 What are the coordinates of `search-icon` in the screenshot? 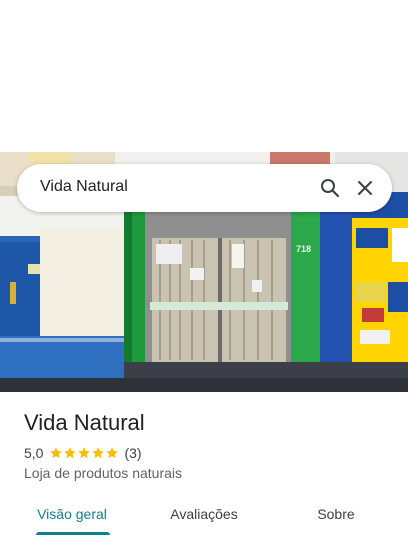 It's located at (330, 188).